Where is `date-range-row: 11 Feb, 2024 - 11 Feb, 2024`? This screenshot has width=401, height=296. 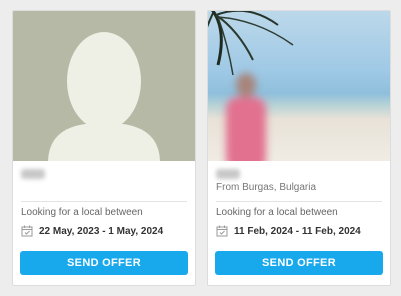 date-range-row: 11 Feb, 2024 - 11 Feb, 2024 is located at coordinates (288, 231).